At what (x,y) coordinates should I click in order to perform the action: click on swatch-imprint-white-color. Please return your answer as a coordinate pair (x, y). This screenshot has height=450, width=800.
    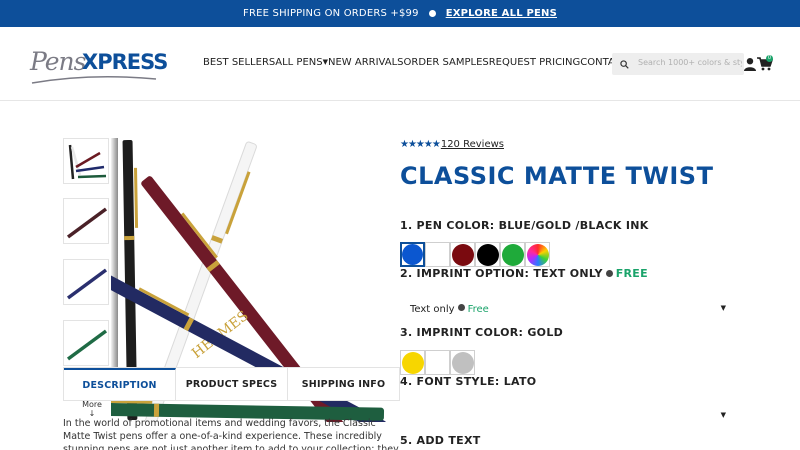
    Looking at the image, I should click on (437, 362).